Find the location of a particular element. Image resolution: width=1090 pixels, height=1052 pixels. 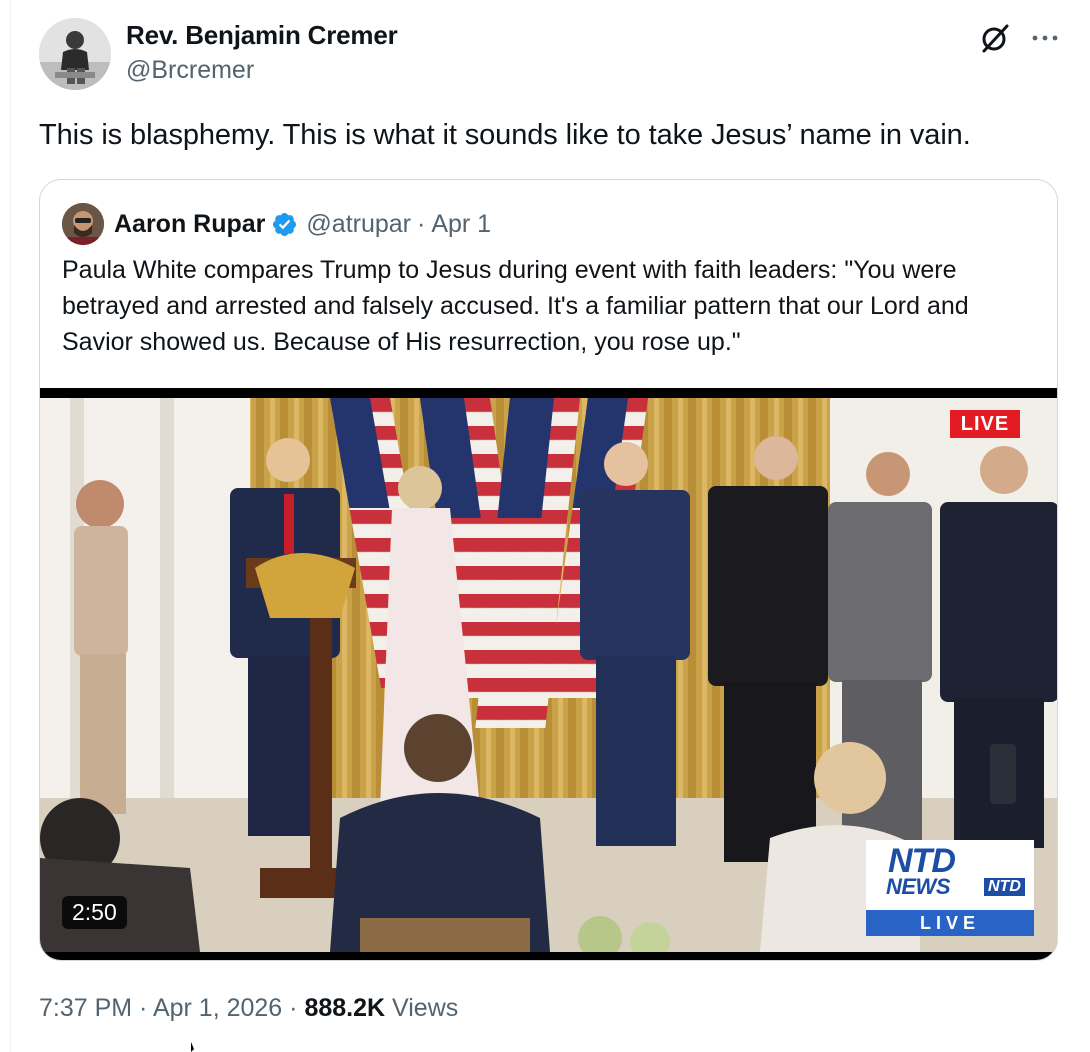

views-label: Views is located at coordinates (422, 1008).